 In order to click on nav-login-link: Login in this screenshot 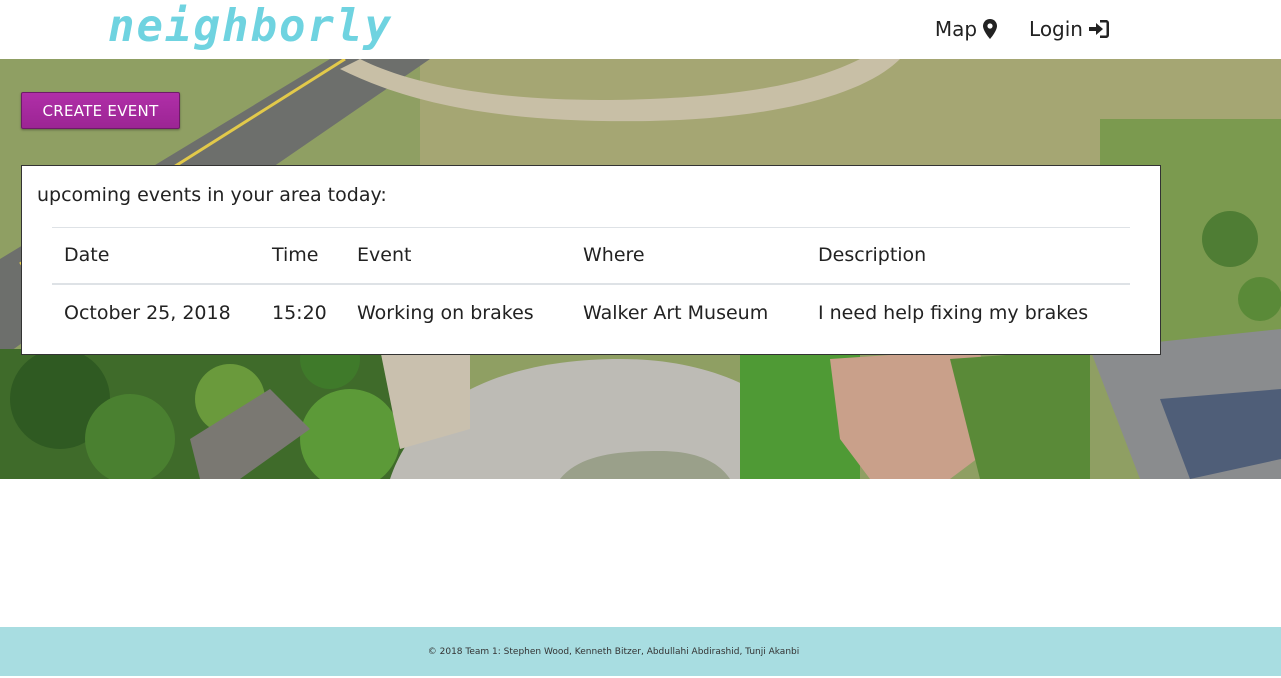, I will do `click(1069, 29)`.